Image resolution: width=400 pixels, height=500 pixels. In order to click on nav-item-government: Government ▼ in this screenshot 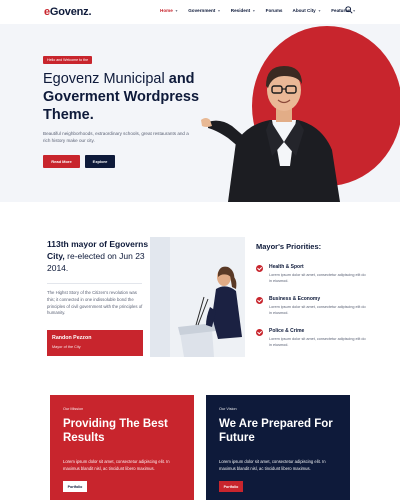, I will do `click(204, 10)`.